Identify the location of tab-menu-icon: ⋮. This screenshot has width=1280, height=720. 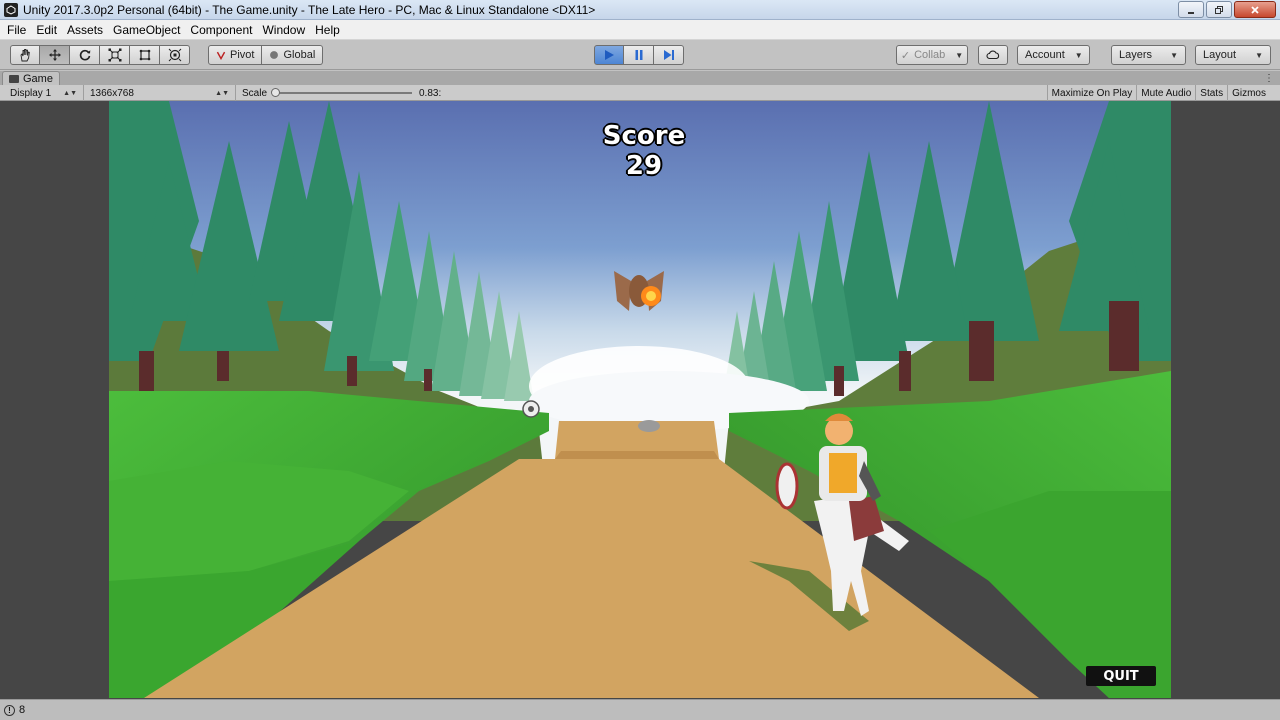
(1269, 78).